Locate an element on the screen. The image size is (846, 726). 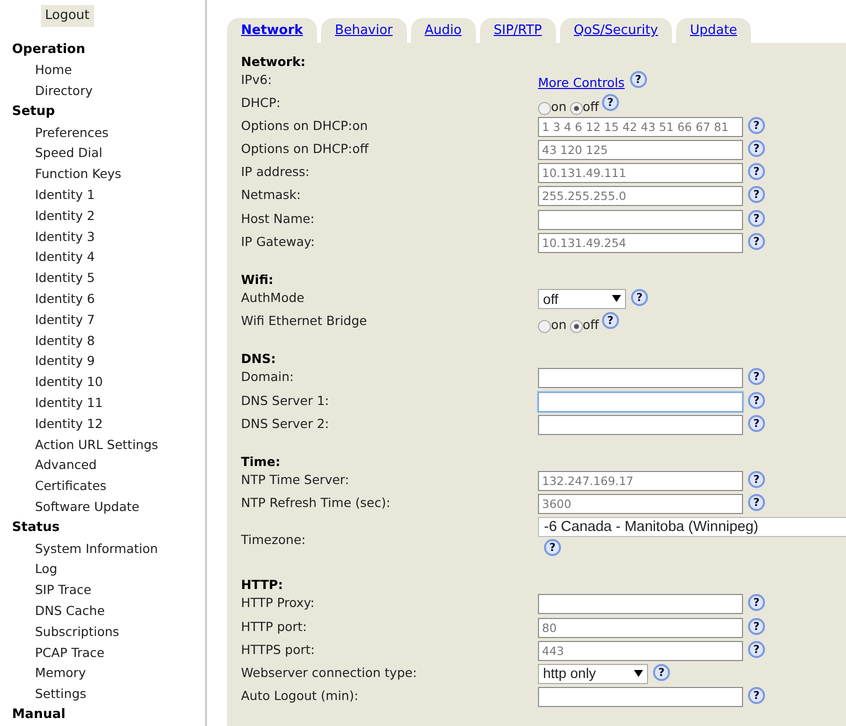
section-heading: Wifi: is located at coordinates (257, 280).